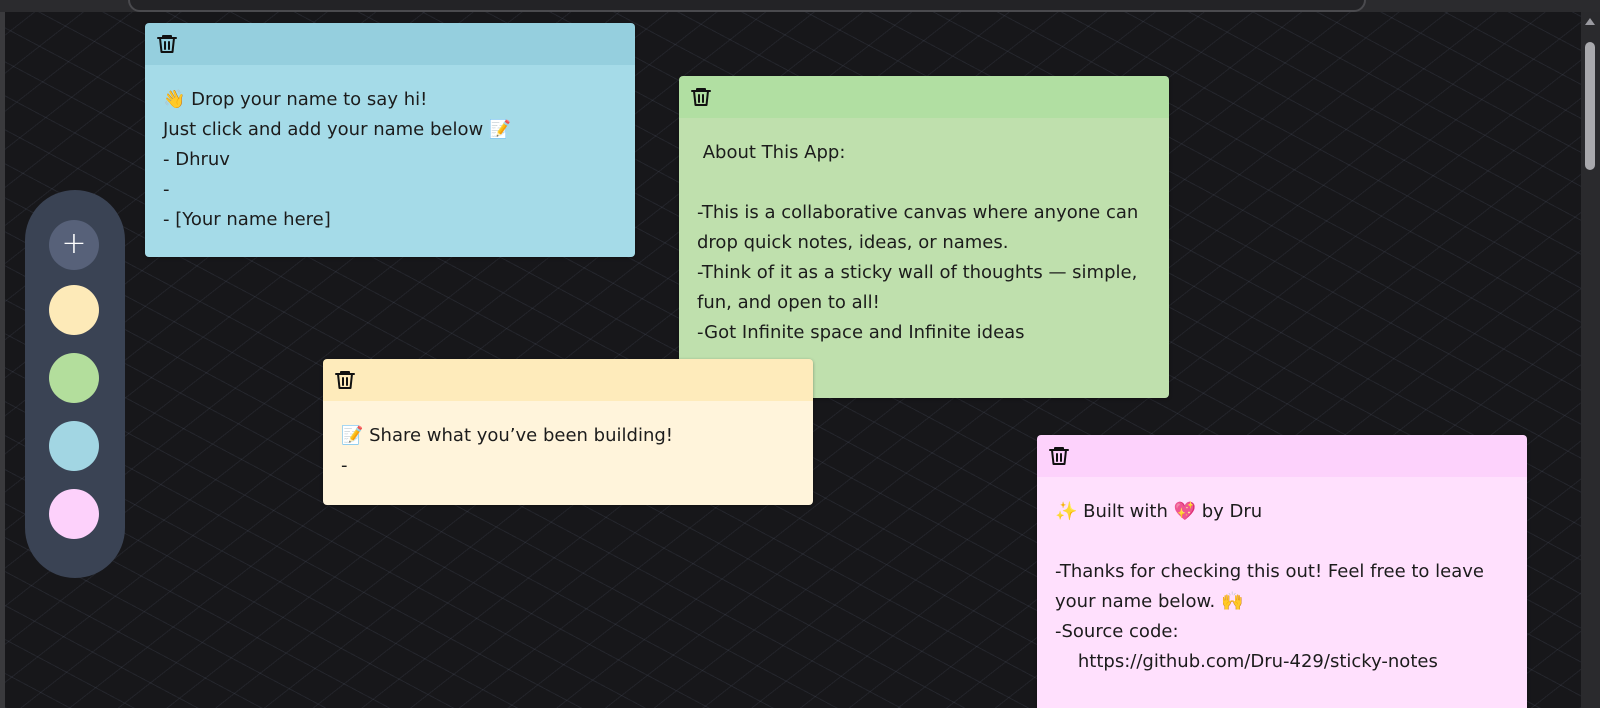 Image resolution: width=1600 pixels, height=708 pixels. I want to click on window-top-bar, so click(800, 6).